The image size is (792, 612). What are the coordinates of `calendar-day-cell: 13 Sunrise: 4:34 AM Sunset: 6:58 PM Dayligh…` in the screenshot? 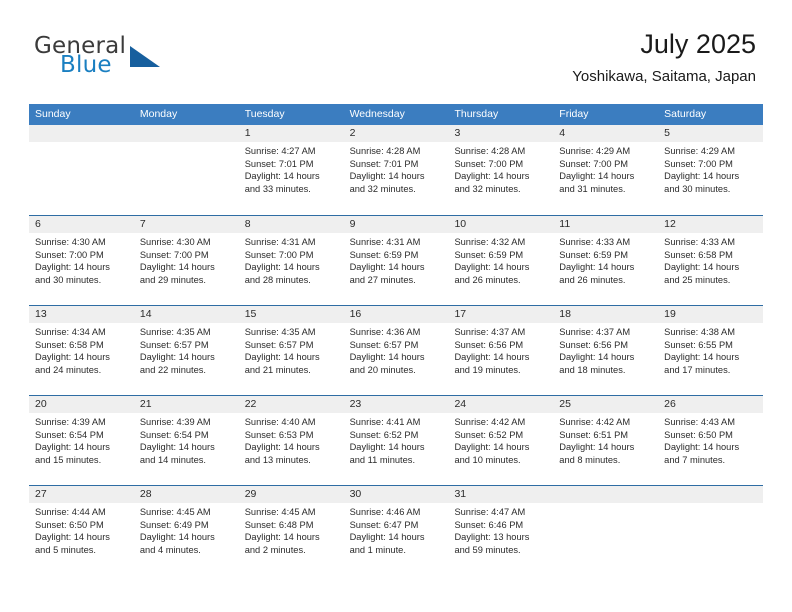 It's located at (81, 350).